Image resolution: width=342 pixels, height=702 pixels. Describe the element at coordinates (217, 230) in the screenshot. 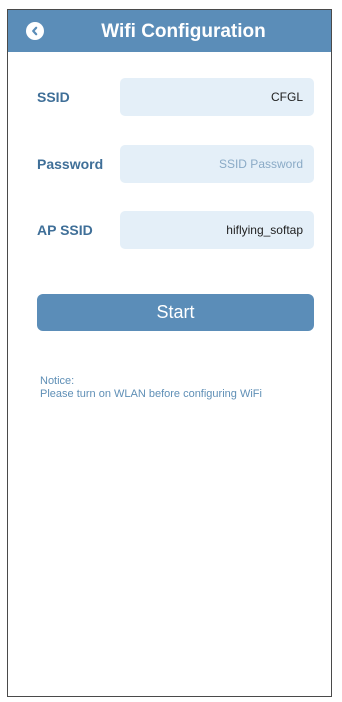

I see `ap-ssid-input` at that location.